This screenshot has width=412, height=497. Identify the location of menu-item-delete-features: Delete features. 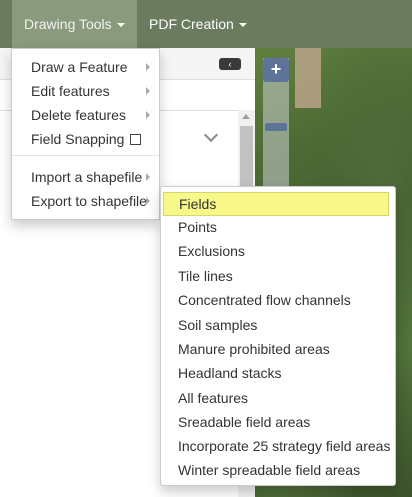
(85, 115).